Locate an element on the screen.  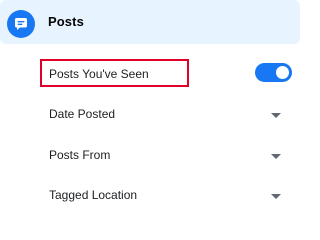
filter-label-posts-youve-seen: Posts You've Seen is located at coordinates (99, 74).